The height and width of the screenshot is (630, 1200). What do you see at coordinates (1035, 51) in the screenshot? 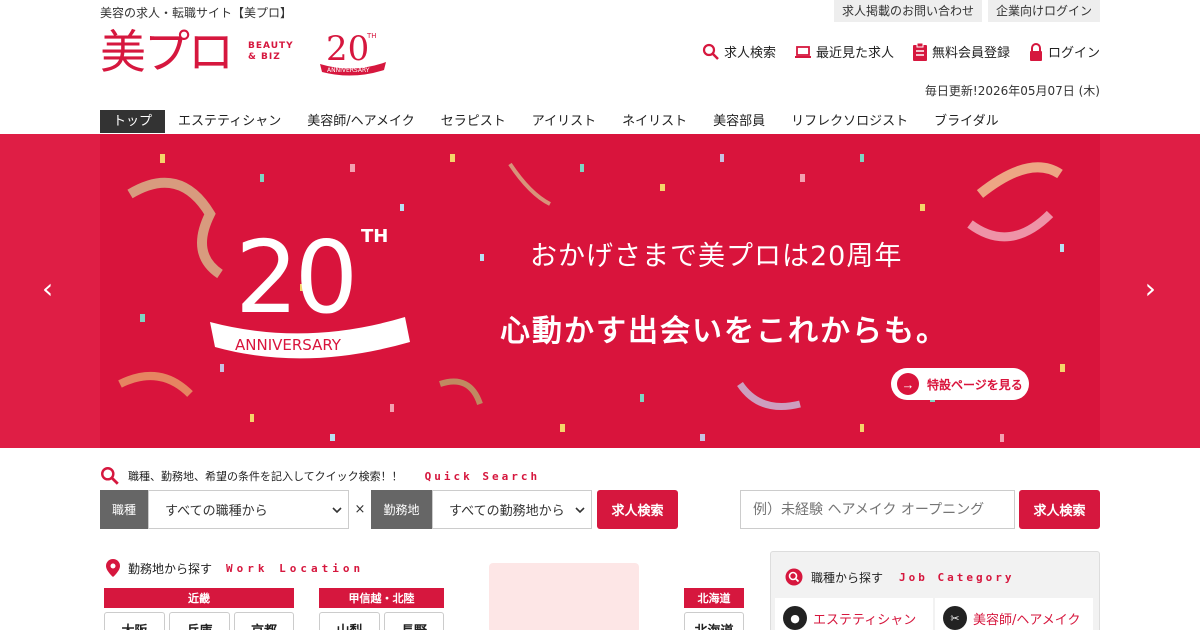
I see `lock-icon` at bounding box center [1035, 51].